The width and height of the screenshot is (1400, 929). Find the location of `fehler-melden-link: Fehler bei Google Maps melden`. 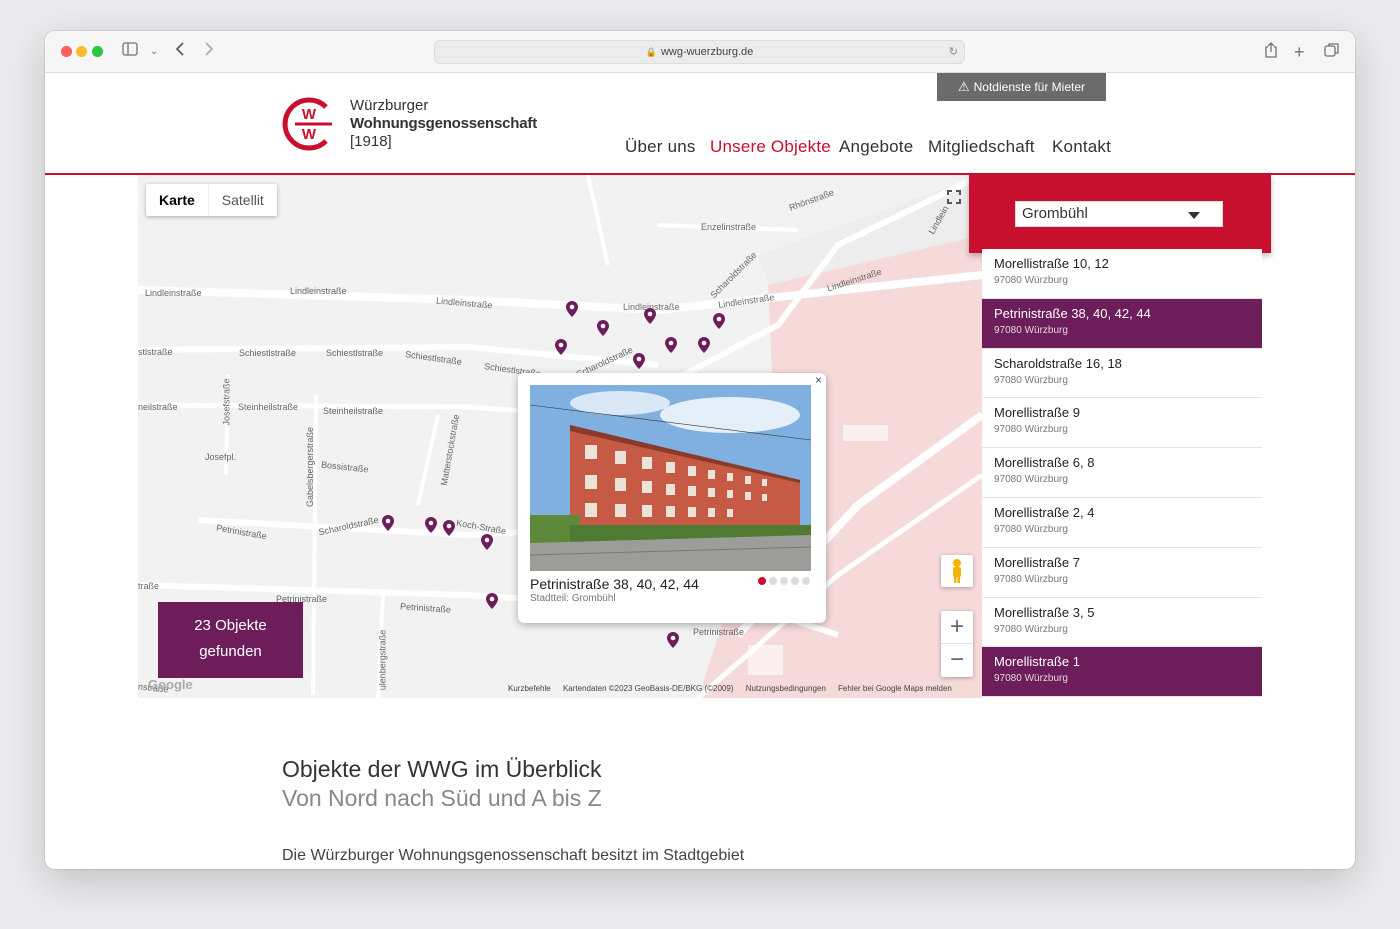

fehler-melden-link: Fehler bei Google Maps melden is located at coordinates (895, 688).